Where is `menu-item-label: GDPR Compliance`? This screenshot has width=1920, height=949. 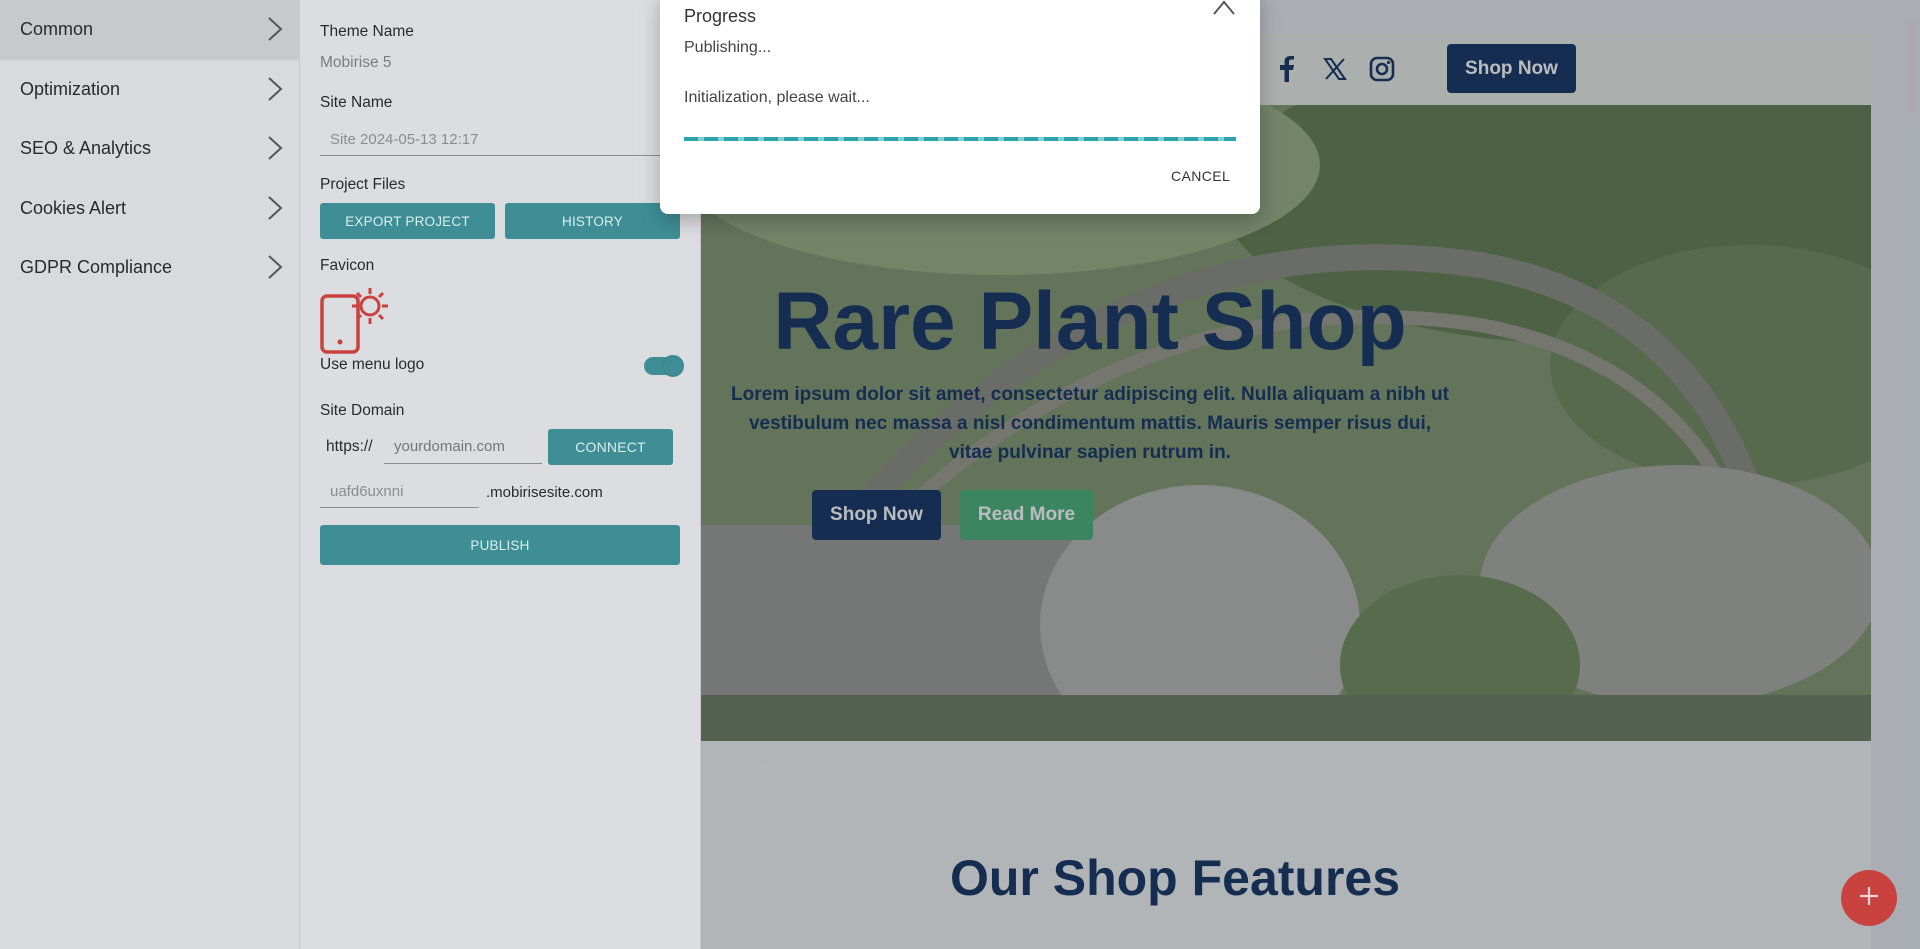
menu-item-label: GDPR Compliance is located at coordinates (96, 267).